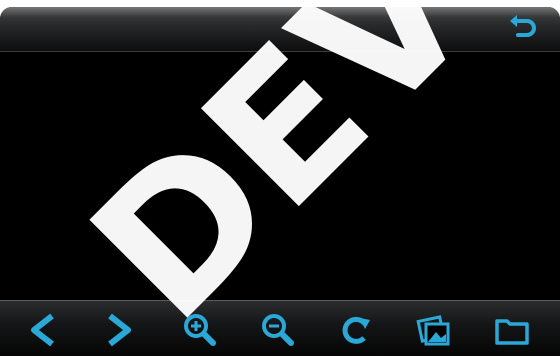 This screenshot has height=356, width=560. I want to click on zoom-out-button, so click(278, 330).